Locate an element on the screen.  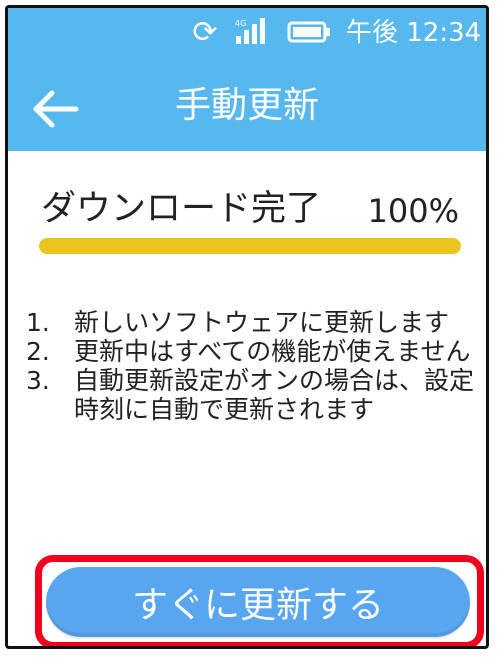
signal-label: 4G is located at coordinates (240, 23).